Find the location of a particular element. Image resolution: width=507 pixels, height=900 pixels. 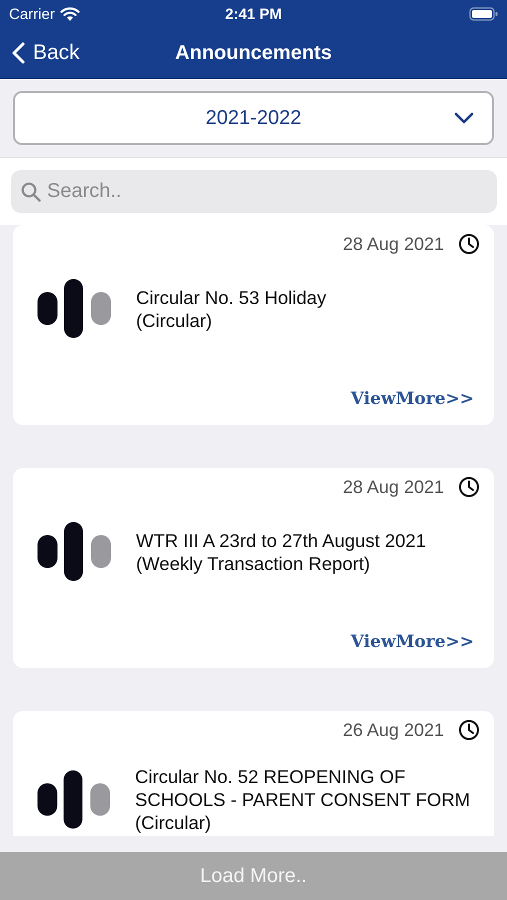

year-dropdown: 2021-2022 is located at coordinates (253, 118).